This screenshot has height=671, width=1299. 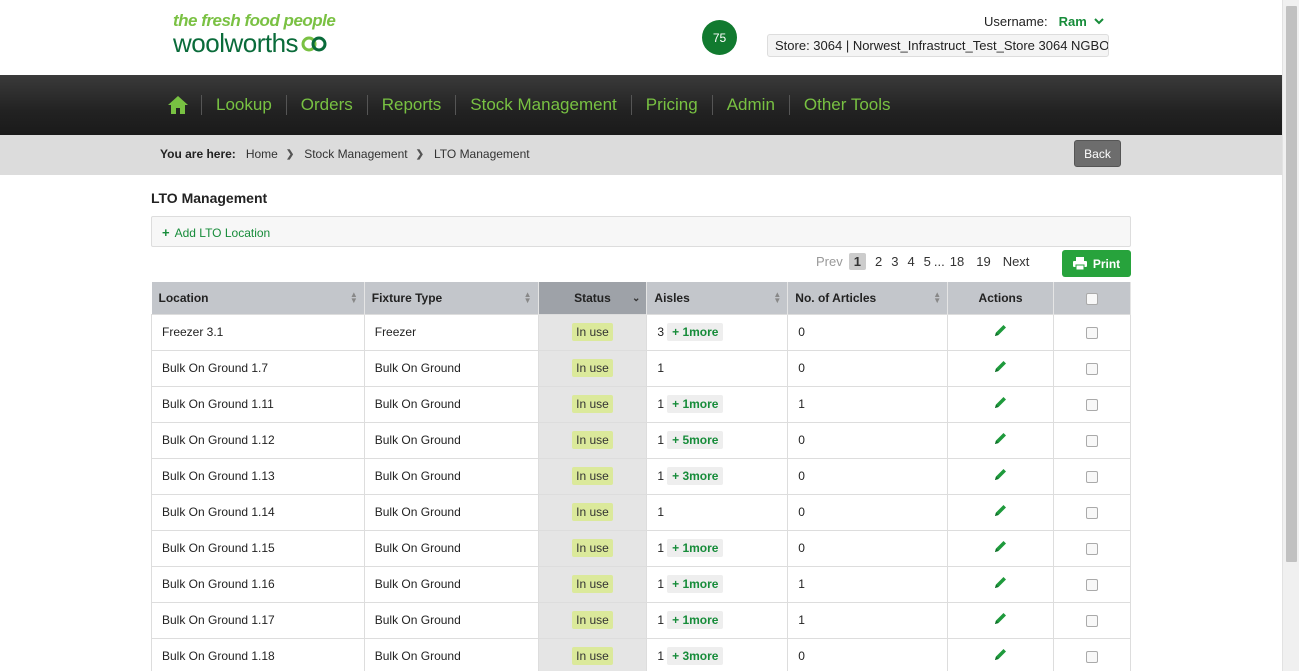 I want to click on col-header-aisles: Aisles ▲ ▼, so click(x=717, y=298).